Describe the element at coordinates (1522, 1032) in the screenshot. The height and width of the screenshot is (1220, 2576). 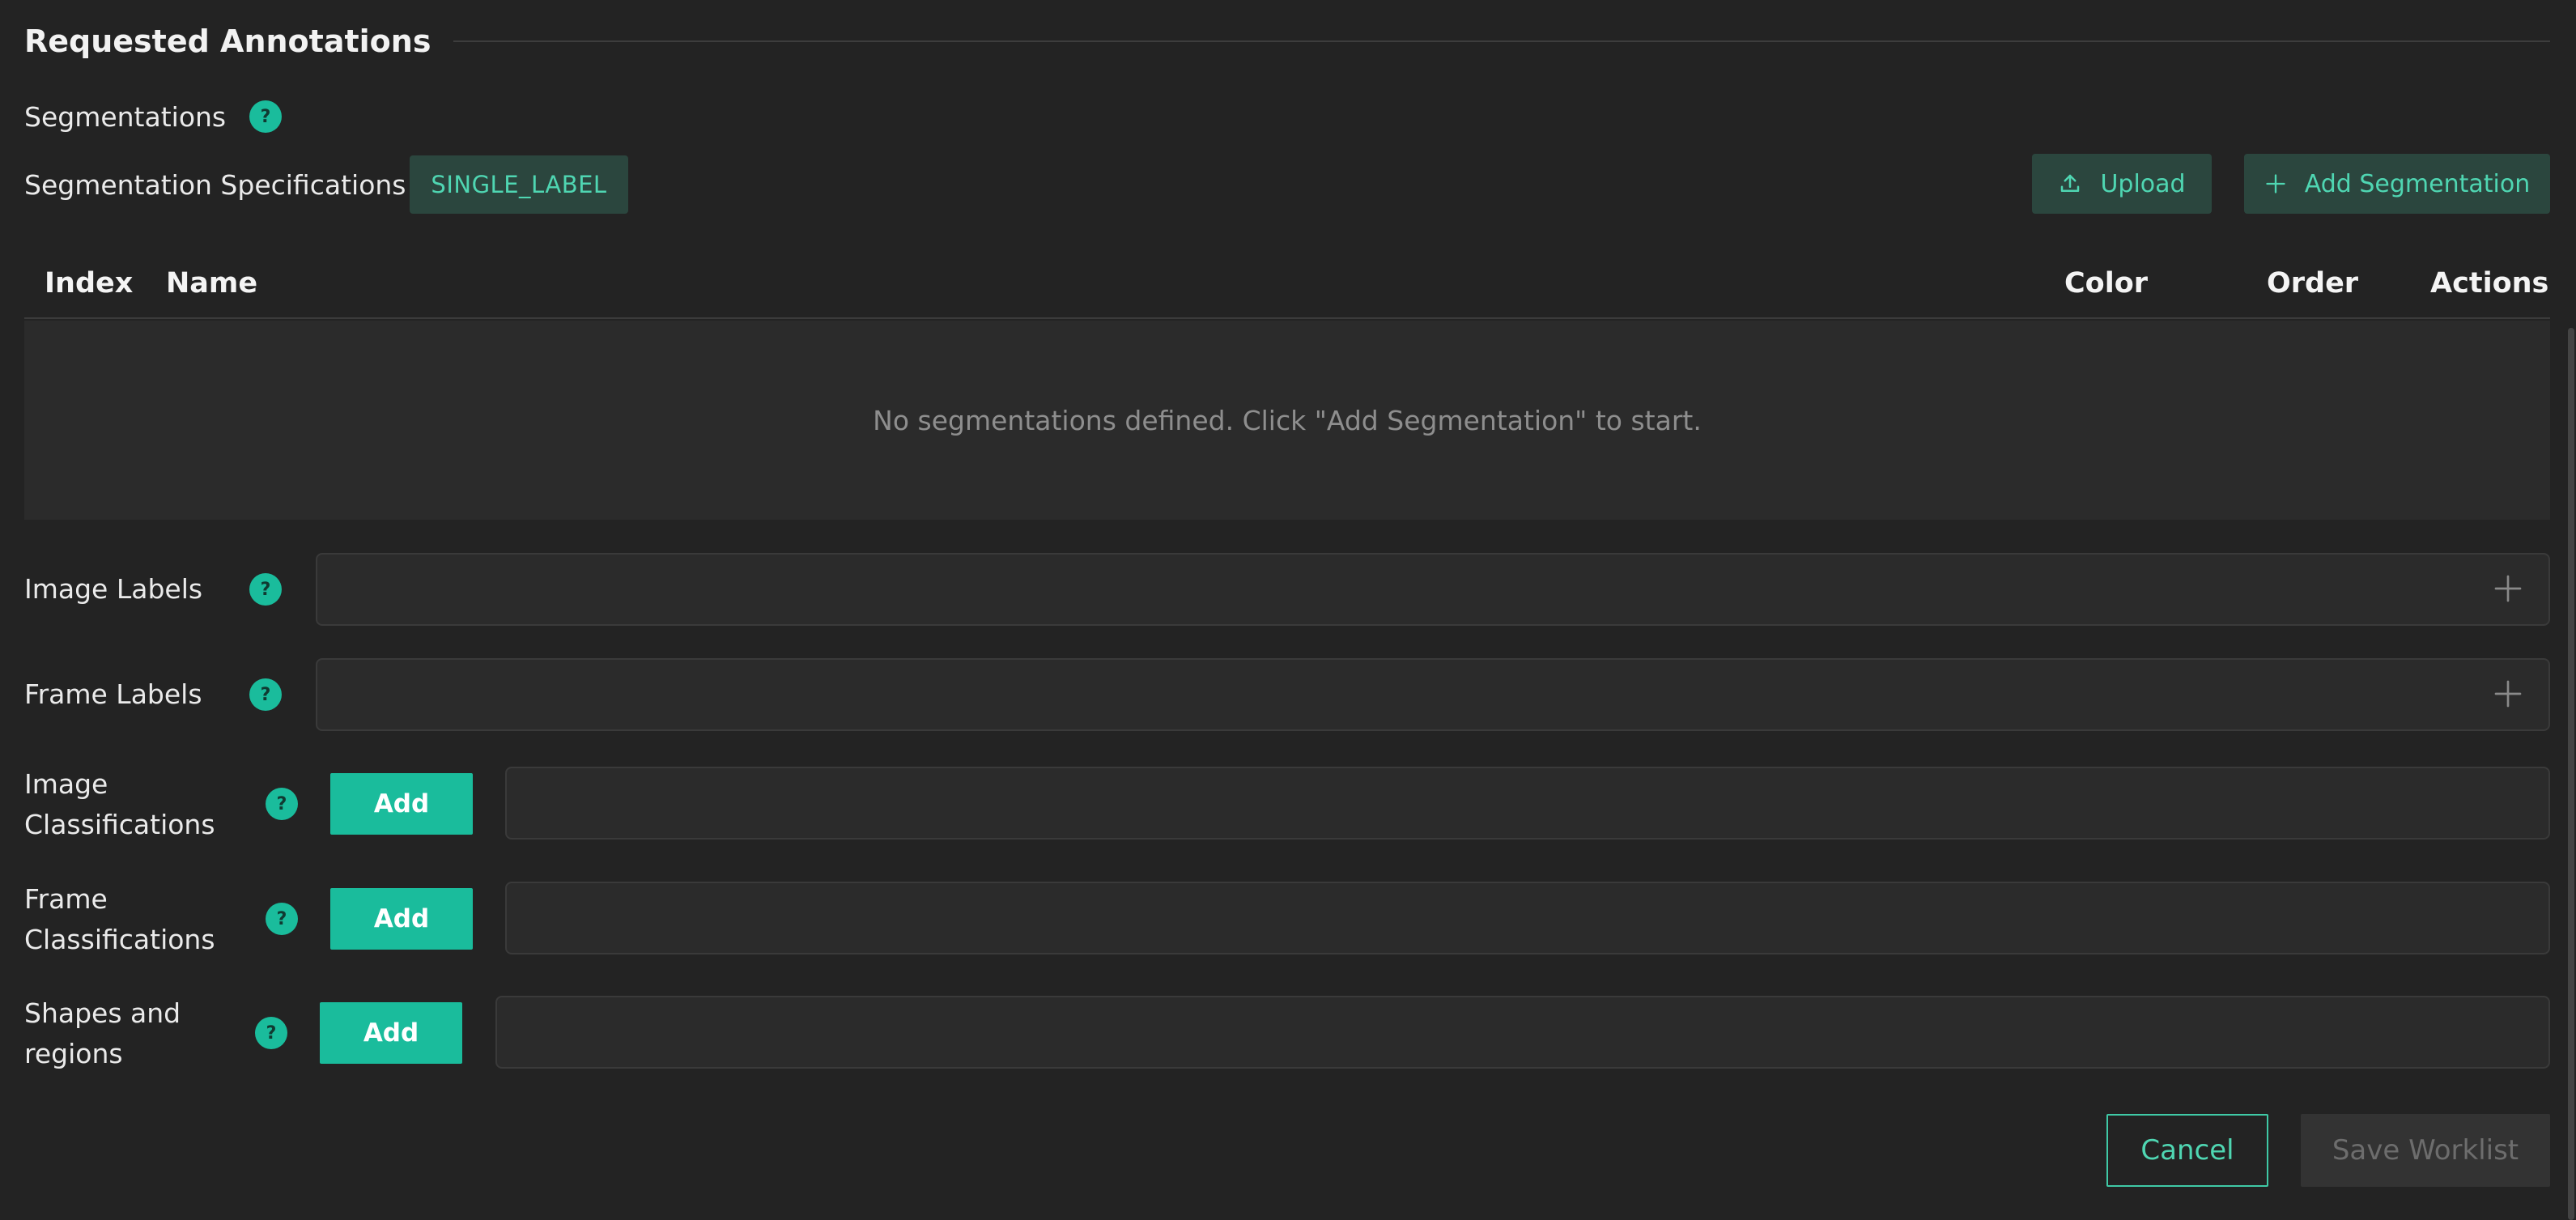
I see `shapes-and-regions-field` at that location.